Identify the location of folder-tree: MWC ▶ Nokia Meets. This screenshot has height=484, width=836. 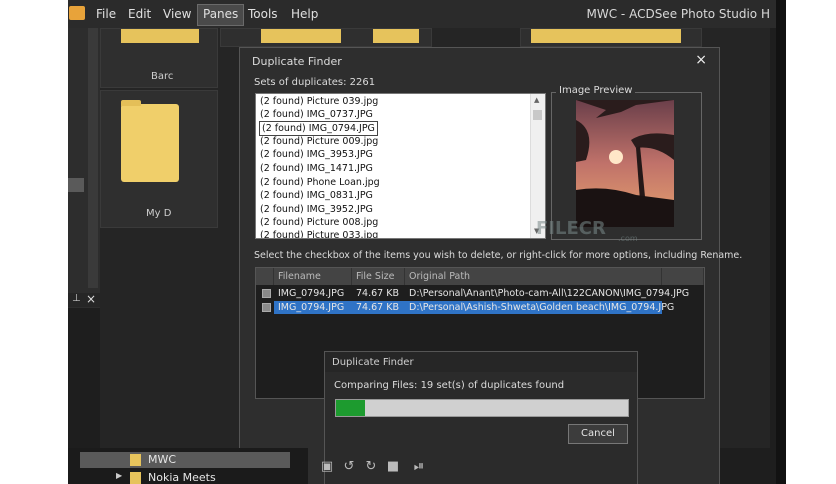
(188, 466).